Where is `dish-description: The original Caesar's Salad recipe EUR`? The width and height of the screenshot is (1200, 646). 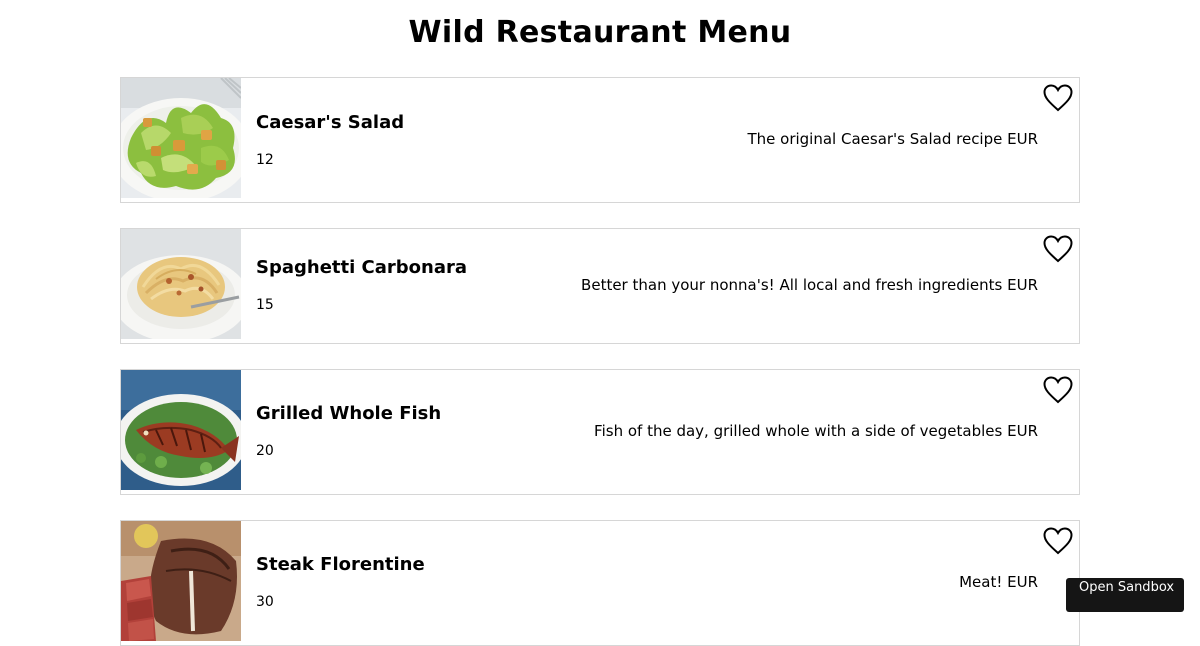
dish-description: The original Caesar's Salad recipe EUR is located at coordinates (892, 139).